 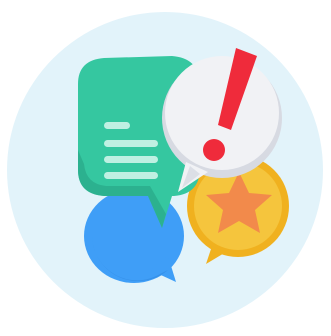 What do you see at coordinates (214, 150) in the screenshot?
I see `exclamation-dot` at bounding box center [214, 150].